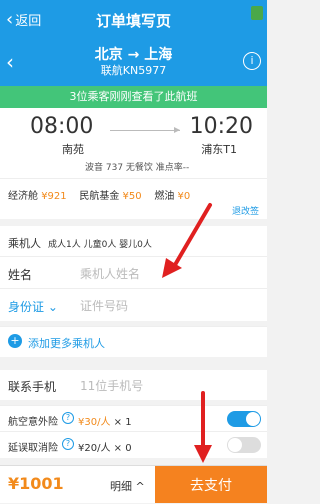 This screenshot has height=504, width=320. I want to click on name-row: 姓名, so click(133, 272).